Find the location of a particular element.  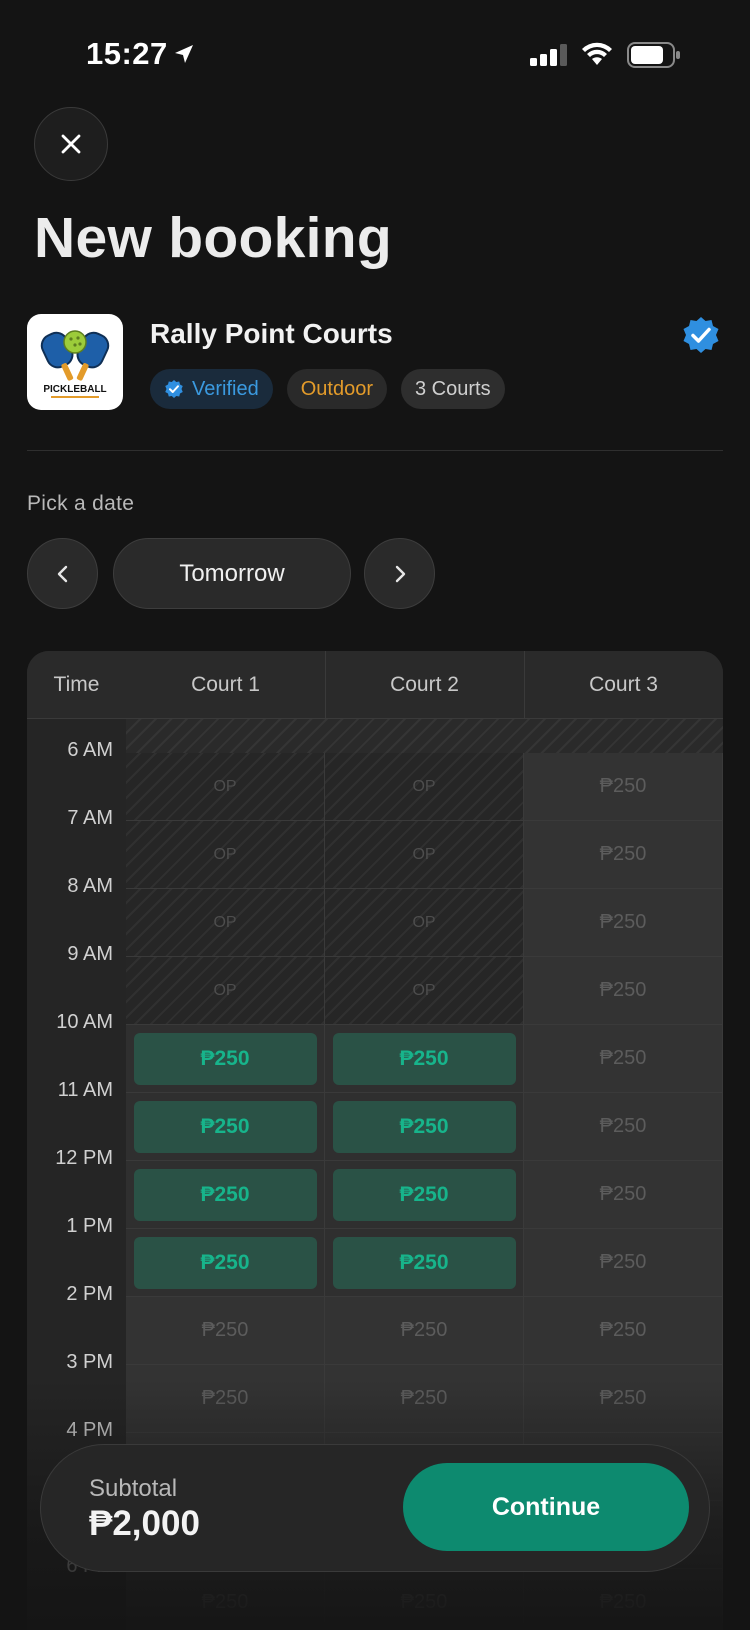

time-label: 6 AM is located at coordinates (90, 750).